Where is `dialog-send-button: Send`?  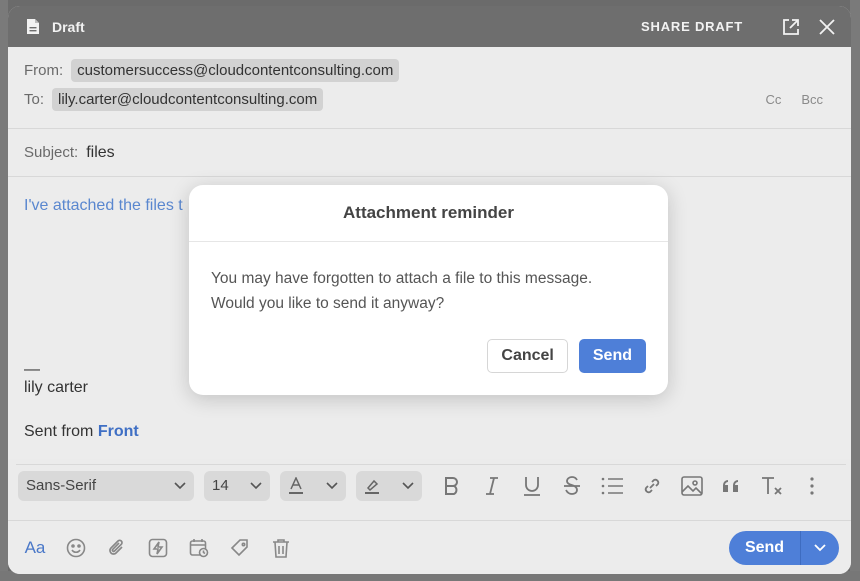
dialog-send-button: Send is located at coordinates (612, 356).